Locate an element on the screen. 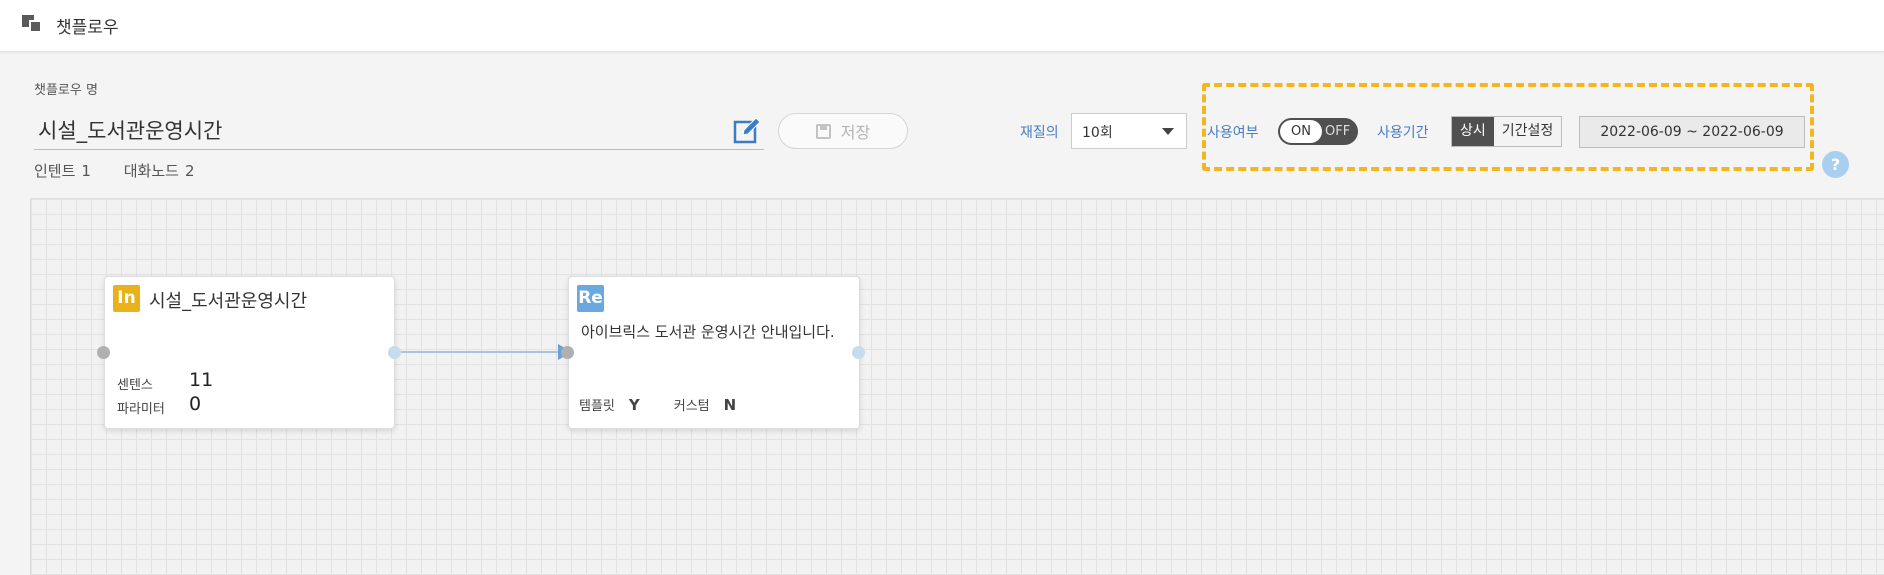  help-icon: ? is located at coordinates (1835, 164).